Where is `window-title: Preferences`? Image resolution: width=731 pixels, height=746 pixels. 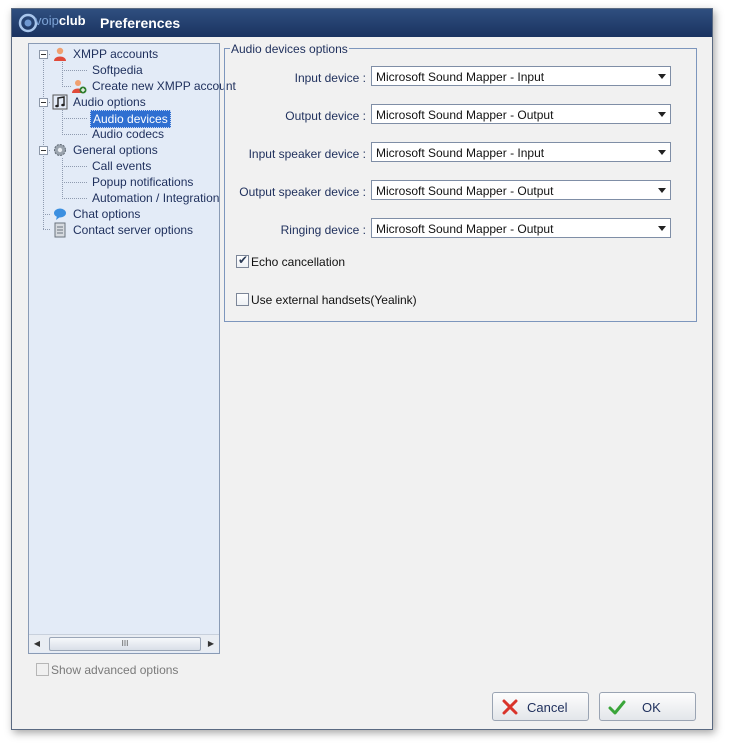 window-title: Preferences is located at coordinates (140, 23).